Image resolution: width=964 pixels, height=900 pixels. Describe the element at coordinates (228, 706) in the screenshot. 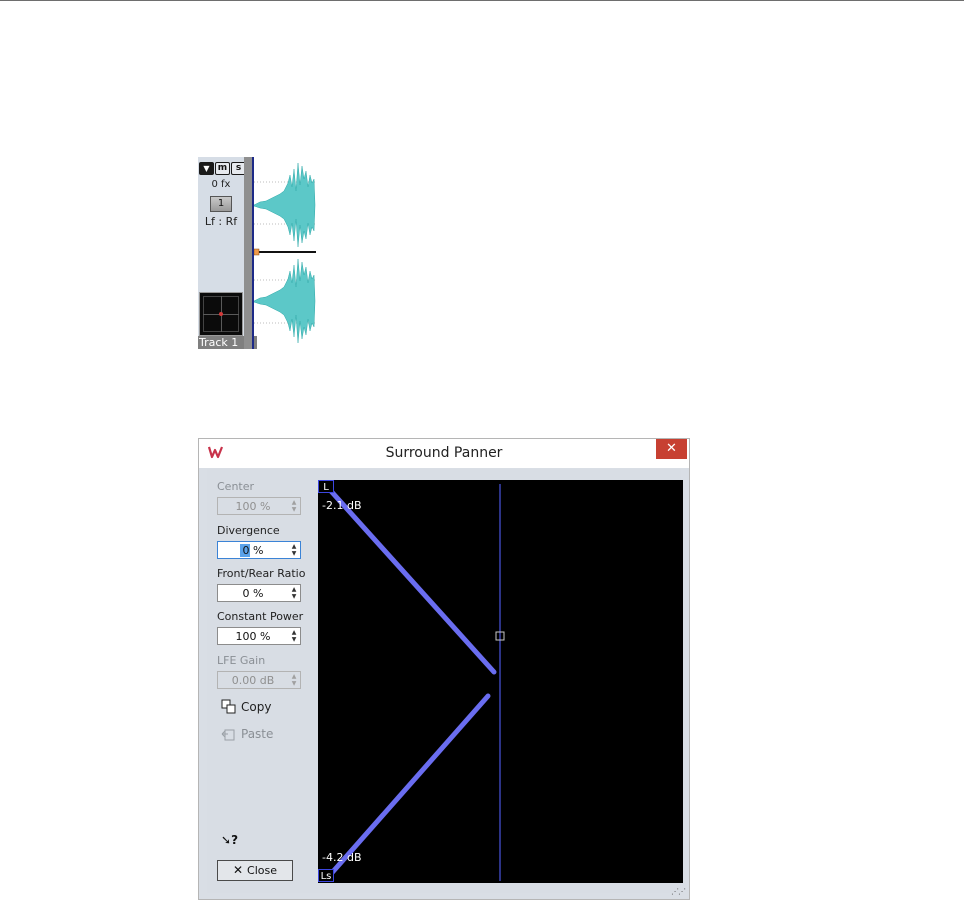

I see `copy-icon` at that location.